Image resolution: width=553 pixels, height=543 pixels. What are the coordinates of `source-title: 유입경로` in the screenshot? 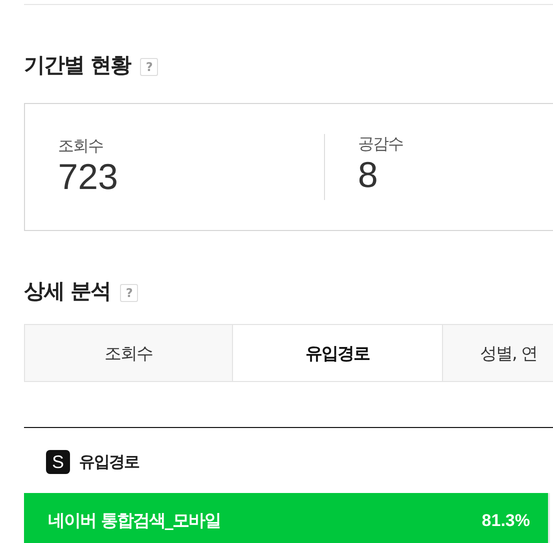 It's located at (109, 462).